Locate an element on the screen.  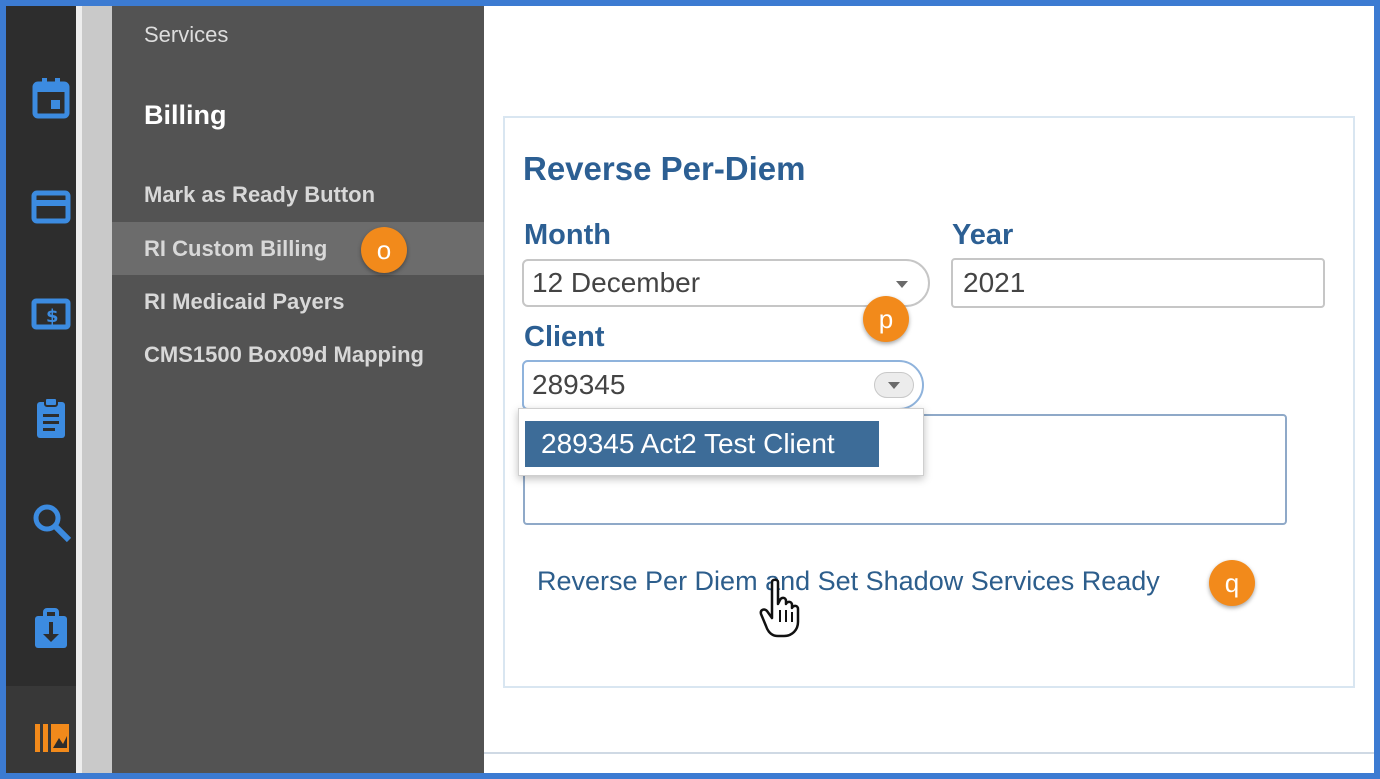
window-frame-top is located at coordinates (690, 3).